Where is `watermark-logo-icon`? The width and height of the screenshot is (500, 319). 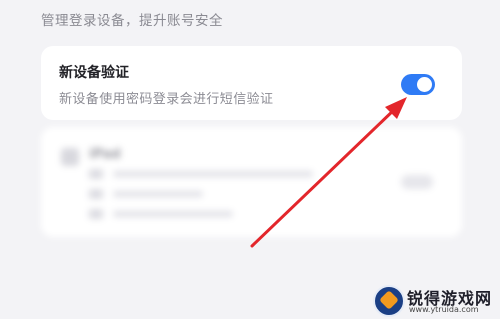 watermark-logo-icon is located at coordinates (389, 301).